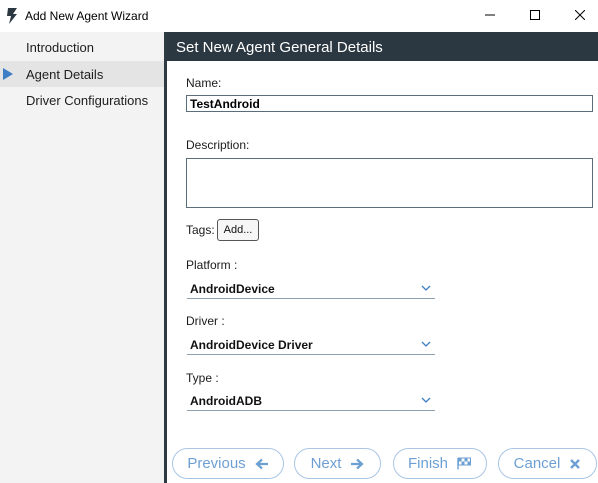  What do you see at coordinates (212, 265) in the screenshot?
I see `platform-label: Platform :` at bounding box center [212, 265].